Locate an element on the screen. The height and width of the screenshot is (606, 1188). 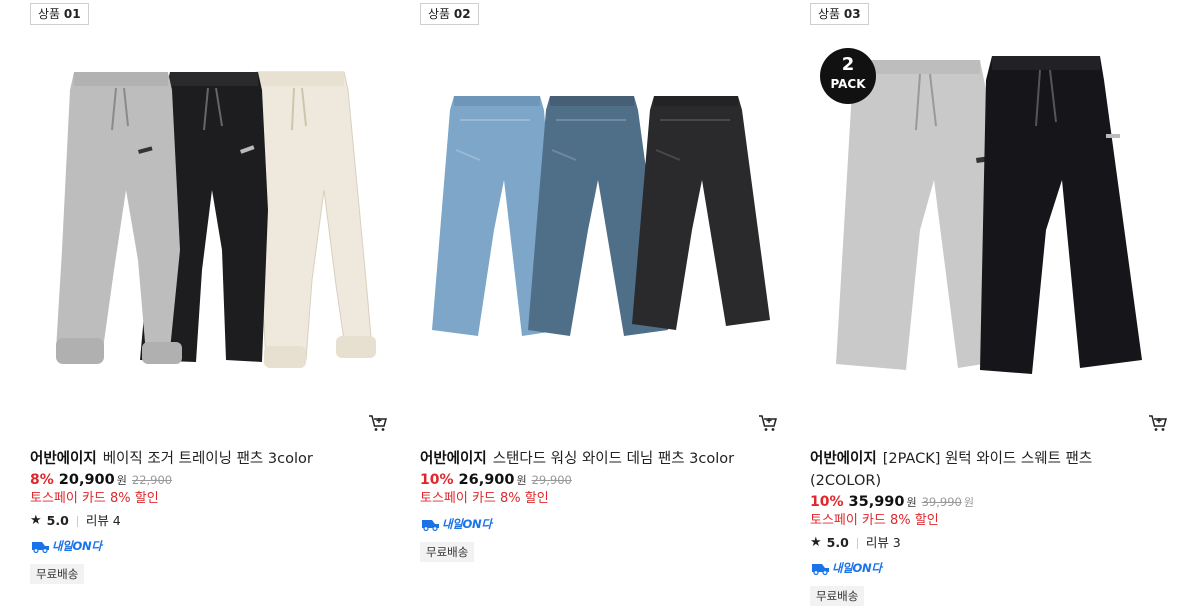
price-row: 10% 35,990 원 39,990 원 is located at coordinates (892, 502).